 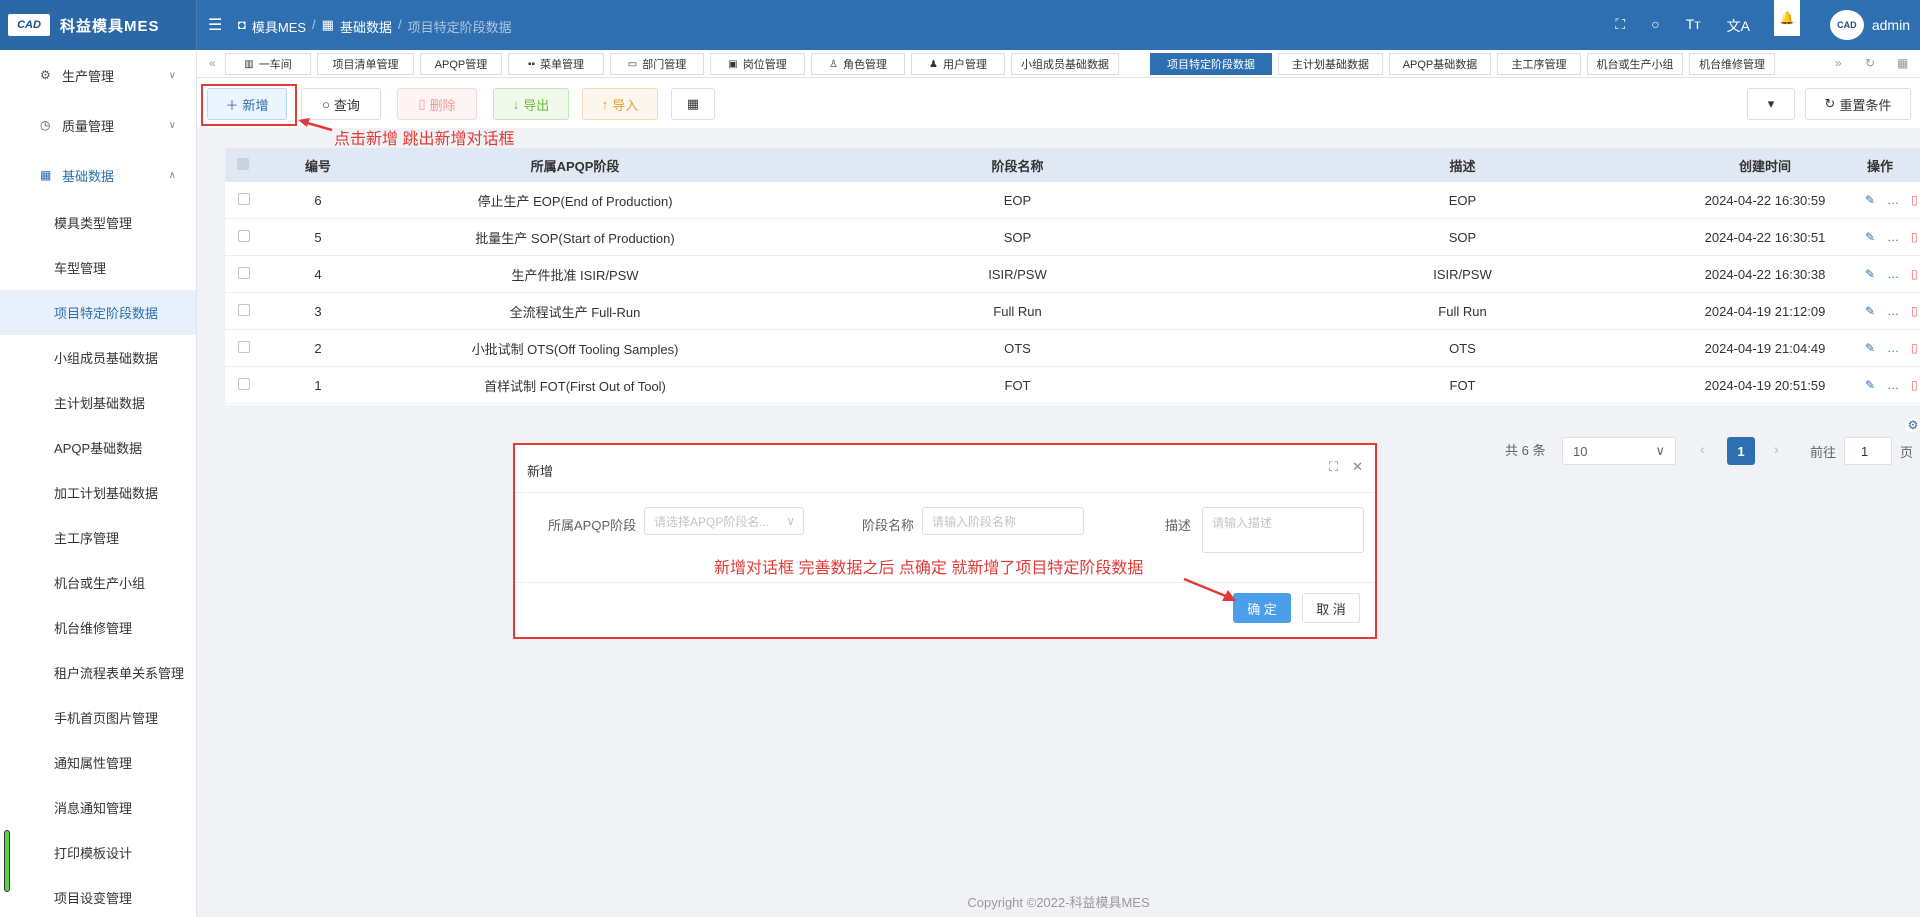 What do you see at coordinates (1787, 18) in the screenshot?
I see `bell-icon: 🔔` at bounding box center [1787, 18].